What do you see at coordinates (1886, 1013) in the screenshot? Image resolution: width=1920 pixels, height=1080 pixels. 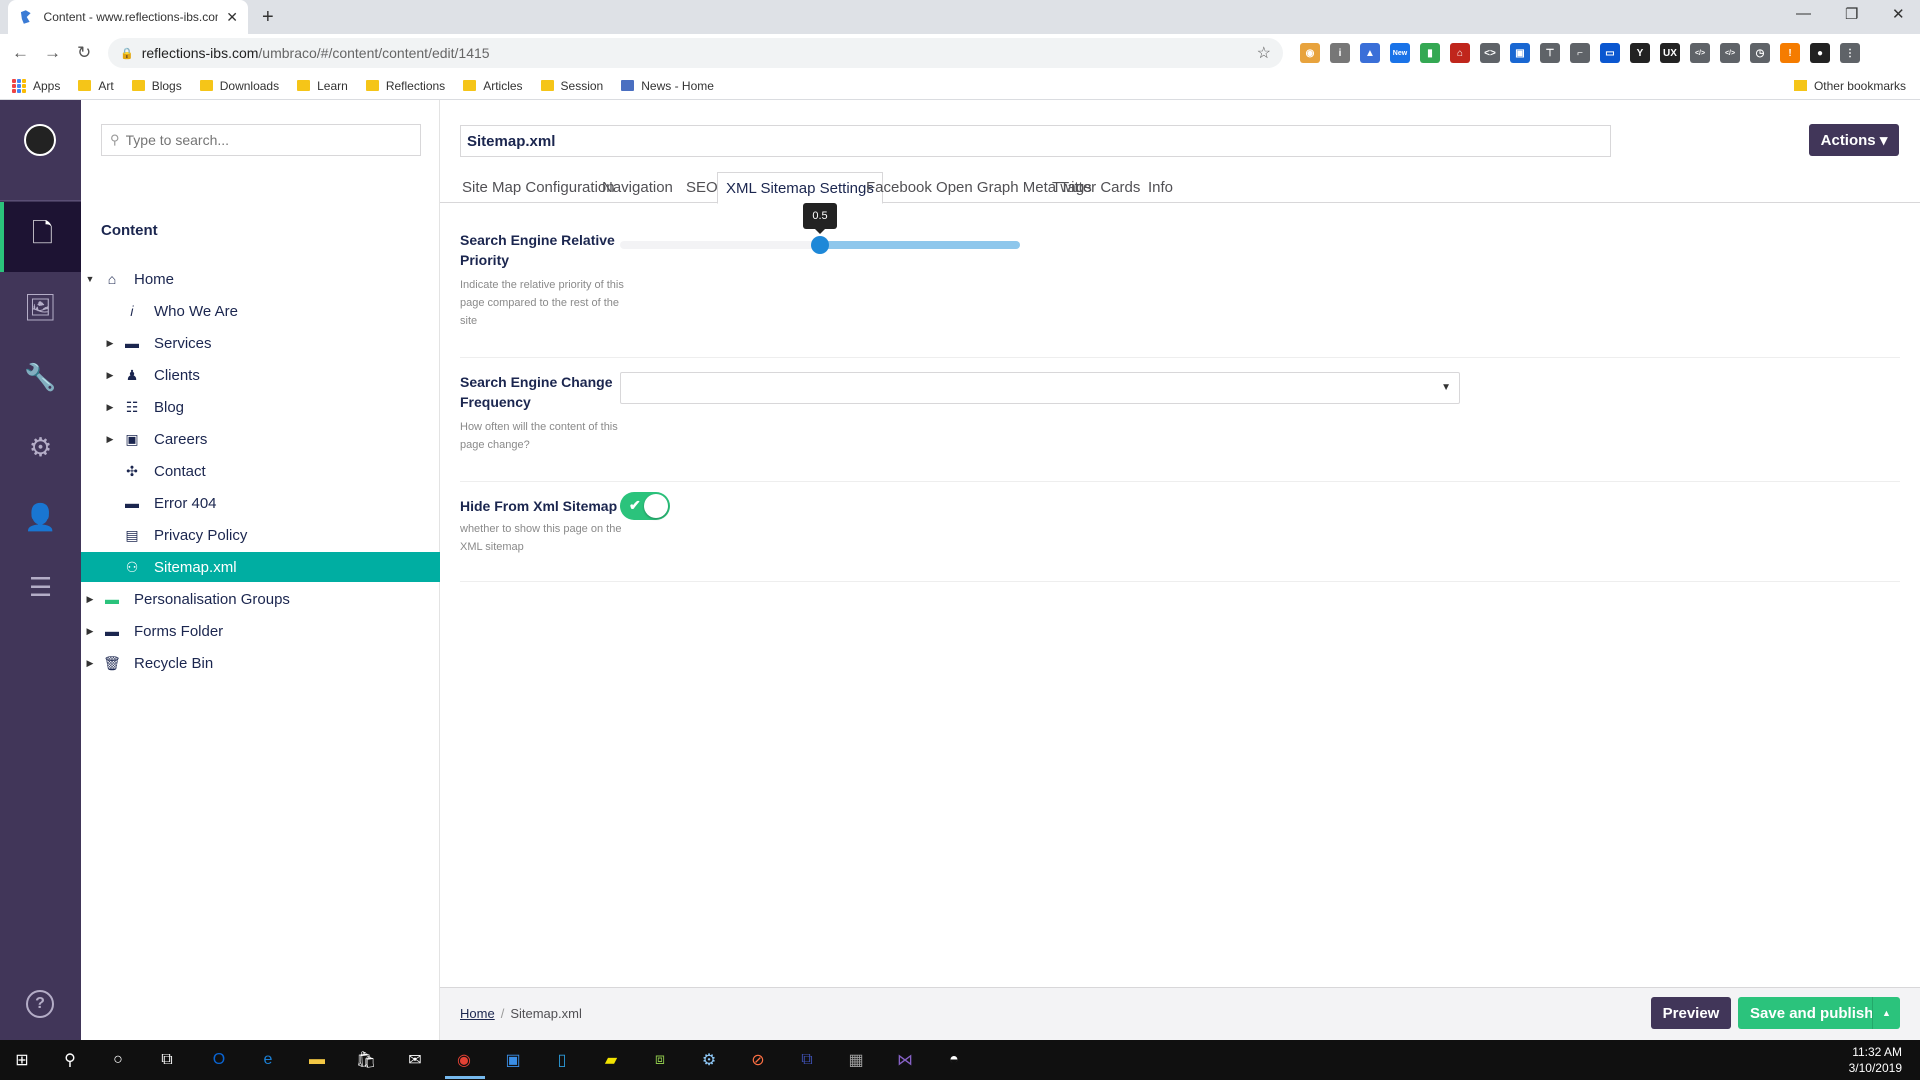 I see `publish-options-caret-icon: ▲` at bounding box center [1886, 1013].